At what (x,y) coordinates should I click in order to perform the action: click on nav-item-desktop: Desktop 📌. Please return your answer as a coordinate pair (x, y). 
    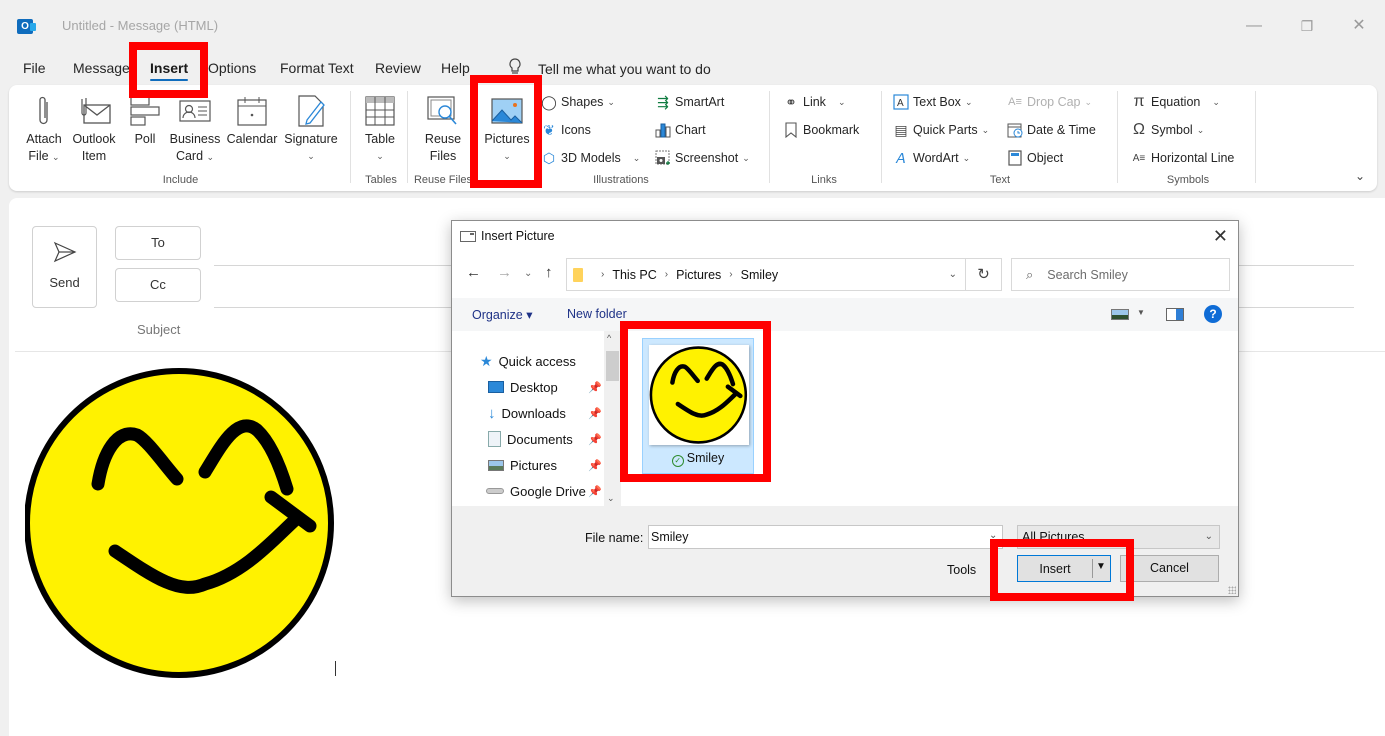
    Looking at the image, I should click on (545, 387).